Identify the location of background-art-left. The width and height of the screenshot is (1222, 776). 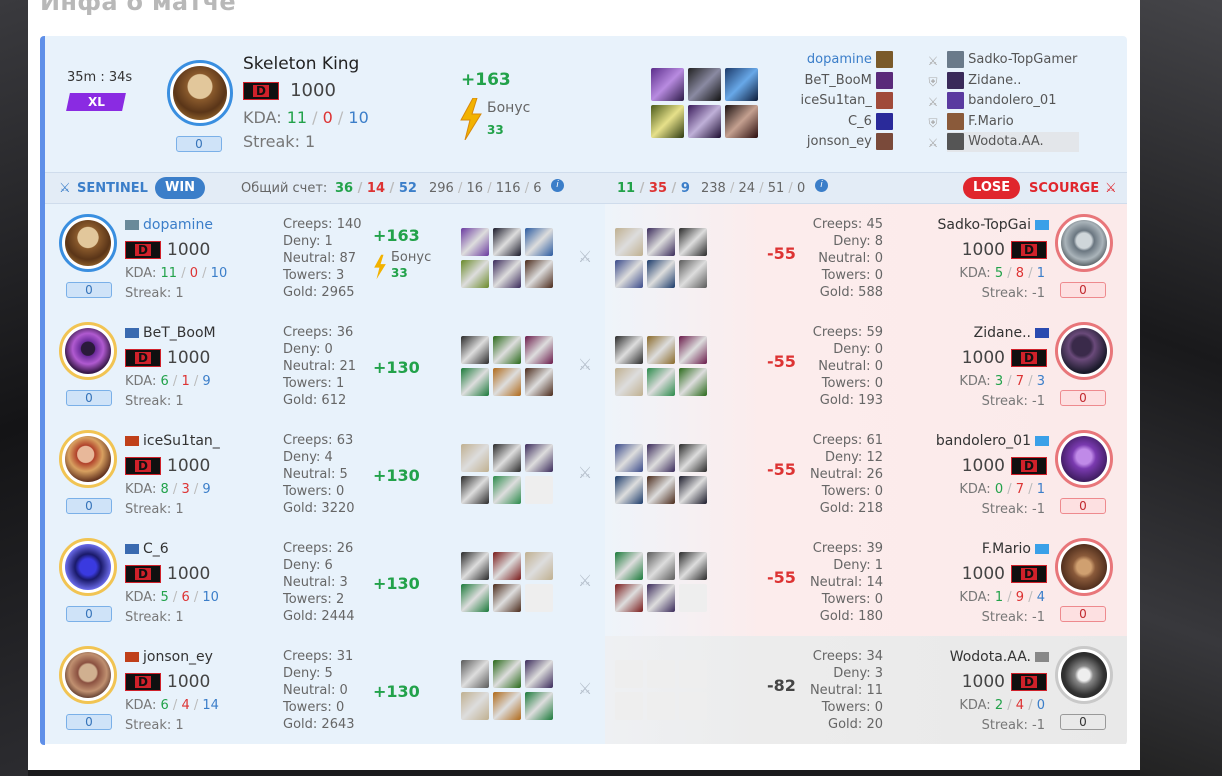
(14, 388).